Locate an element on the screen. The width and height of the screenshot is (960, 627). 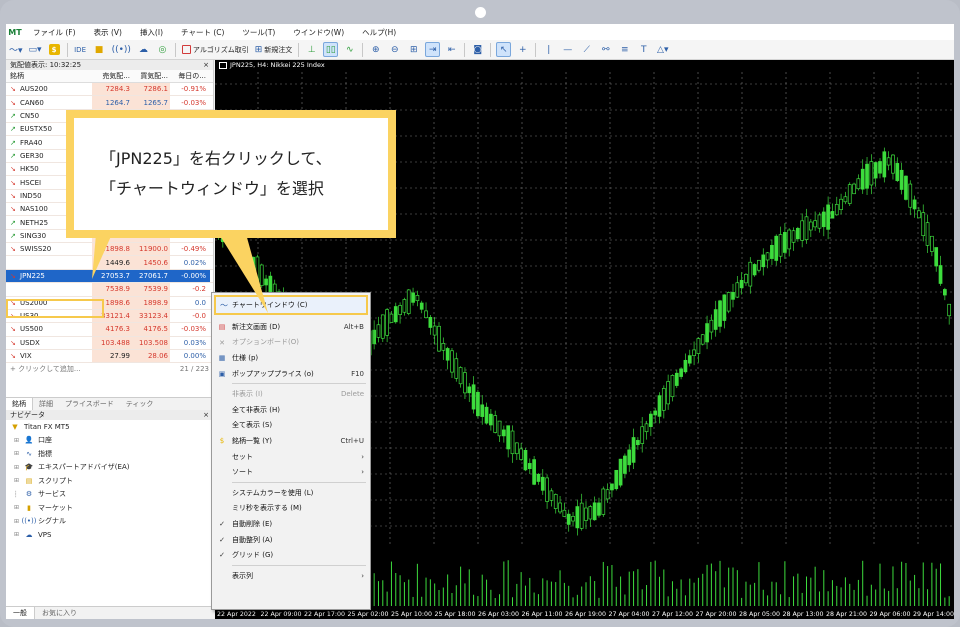
context-menu-item: 全て表示 (S) is located at coordinates (291, 426).